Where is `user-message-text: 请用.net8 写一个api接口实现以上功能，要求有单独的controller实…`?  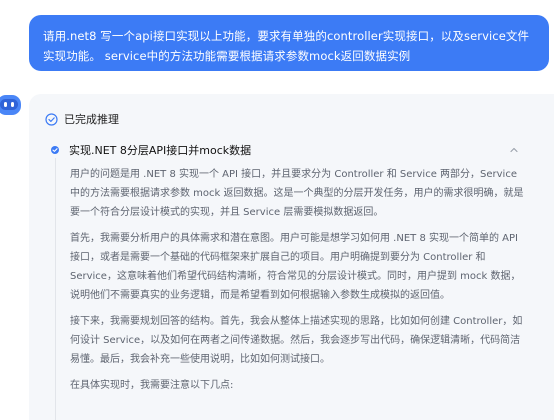
user-message-text: 请用.net8 写一个api接口实现以上功能，要求有单独的controller实… is located at coordinates (286, 46).